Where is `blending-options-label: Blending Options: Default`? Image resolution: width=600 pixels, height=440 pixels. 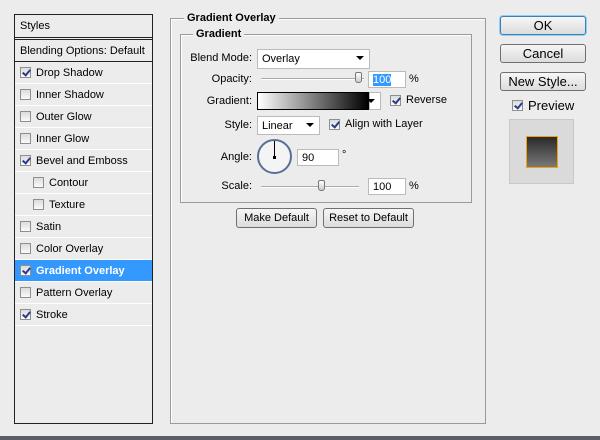 blending-options-label: Blending Options: Default is located at coordinates (82, 50).